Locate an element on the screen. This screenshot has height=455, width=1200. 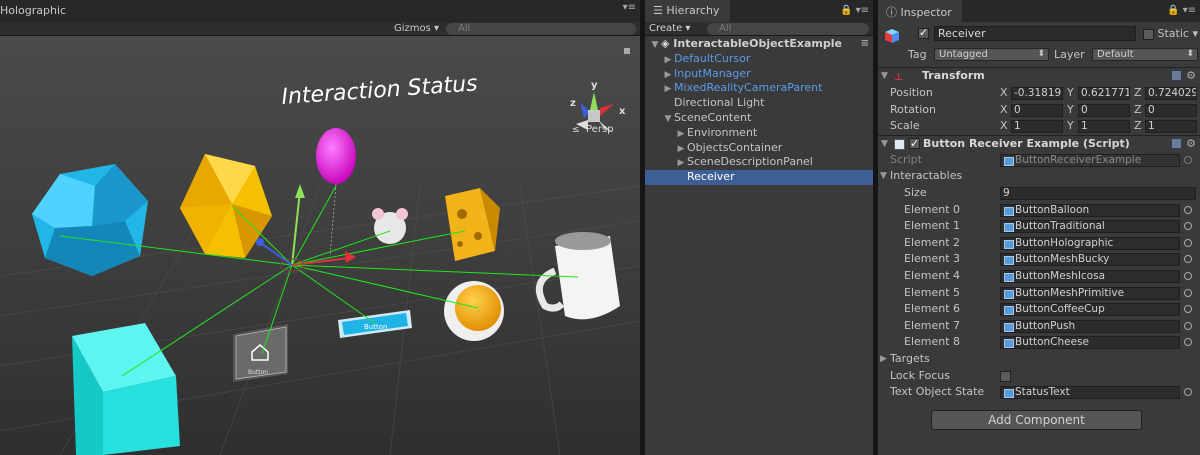
hierarchy-item: ▼ ◈ InteractableObjectExample ≡ is located at coordinates (759, 44).